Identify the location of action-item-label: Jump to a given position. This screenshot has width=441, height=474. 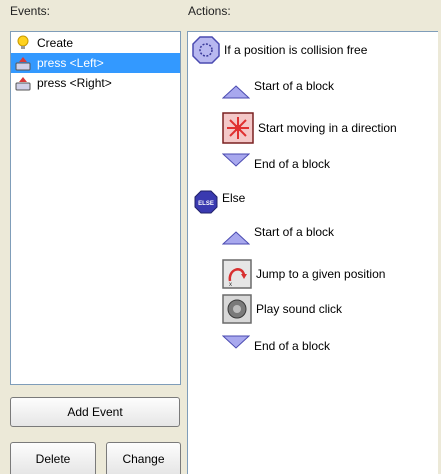
(321, 274).